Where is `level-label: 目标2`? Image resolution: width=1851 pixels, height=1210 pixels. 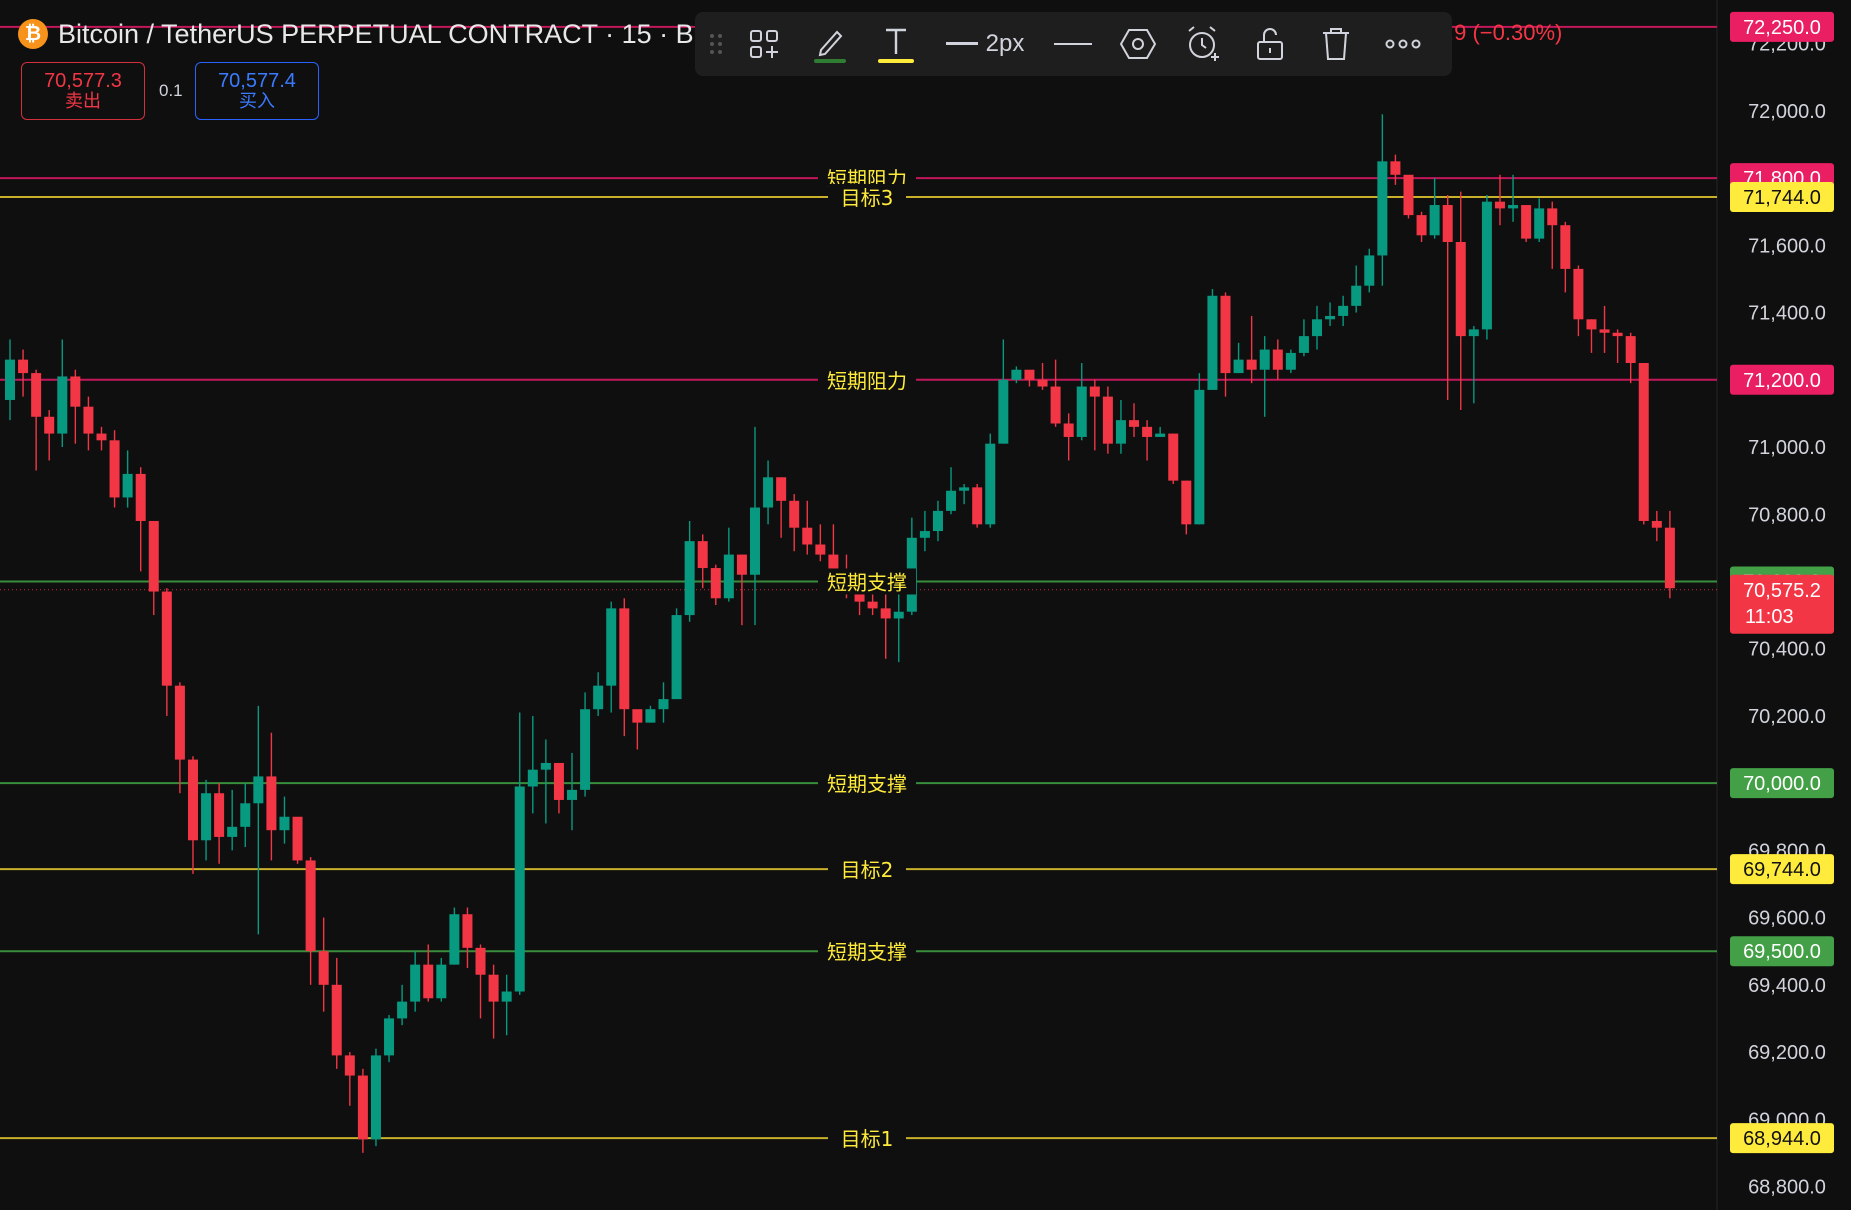
level-label: 目标2 is located at coordinates (867, 870).